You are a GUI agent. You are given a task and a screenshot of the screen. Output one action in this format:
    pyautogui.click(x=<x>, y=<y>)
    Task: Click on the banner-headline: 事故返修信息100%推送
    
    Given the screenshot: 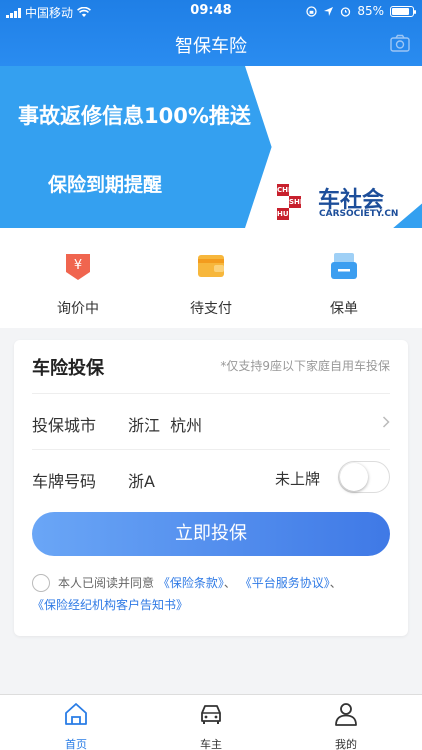 What is the action you would take?
    pyautogui.click(x=134, y=116)
    